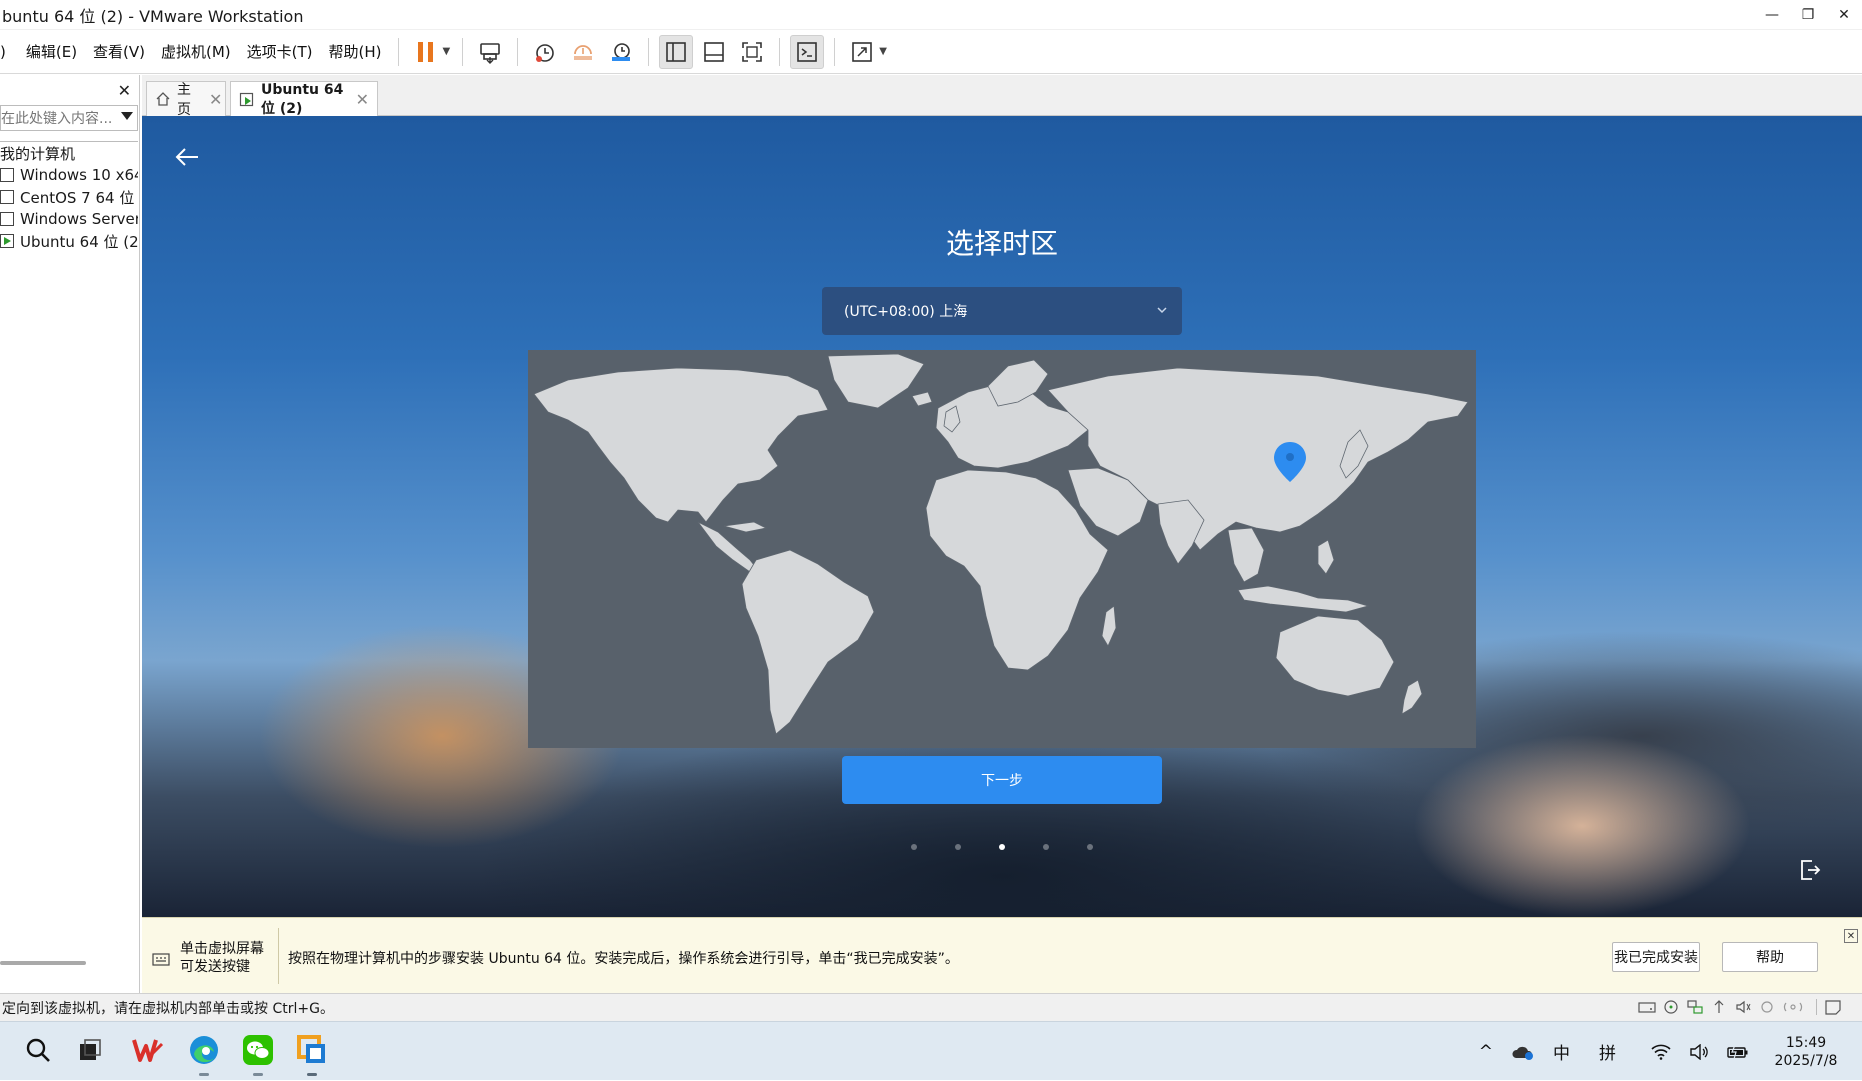 The height and width of the screenshot is (1081, 1862). I want to click on taskbar-search-button, so click(38, 1050).